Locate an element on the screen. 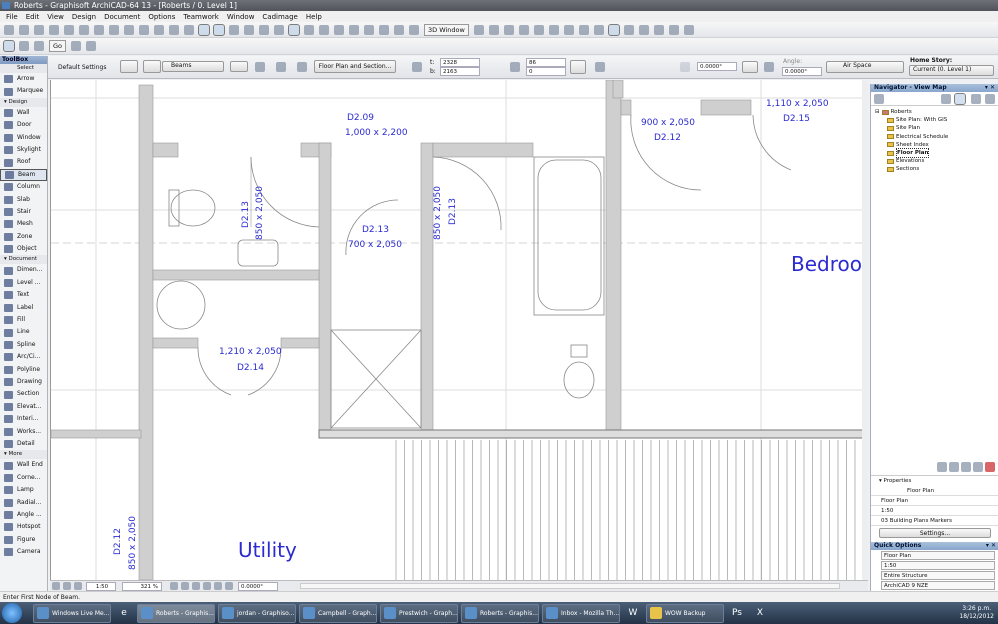 This screenshot has height=624, width=998. start-button is located at coordinates (12, 613).